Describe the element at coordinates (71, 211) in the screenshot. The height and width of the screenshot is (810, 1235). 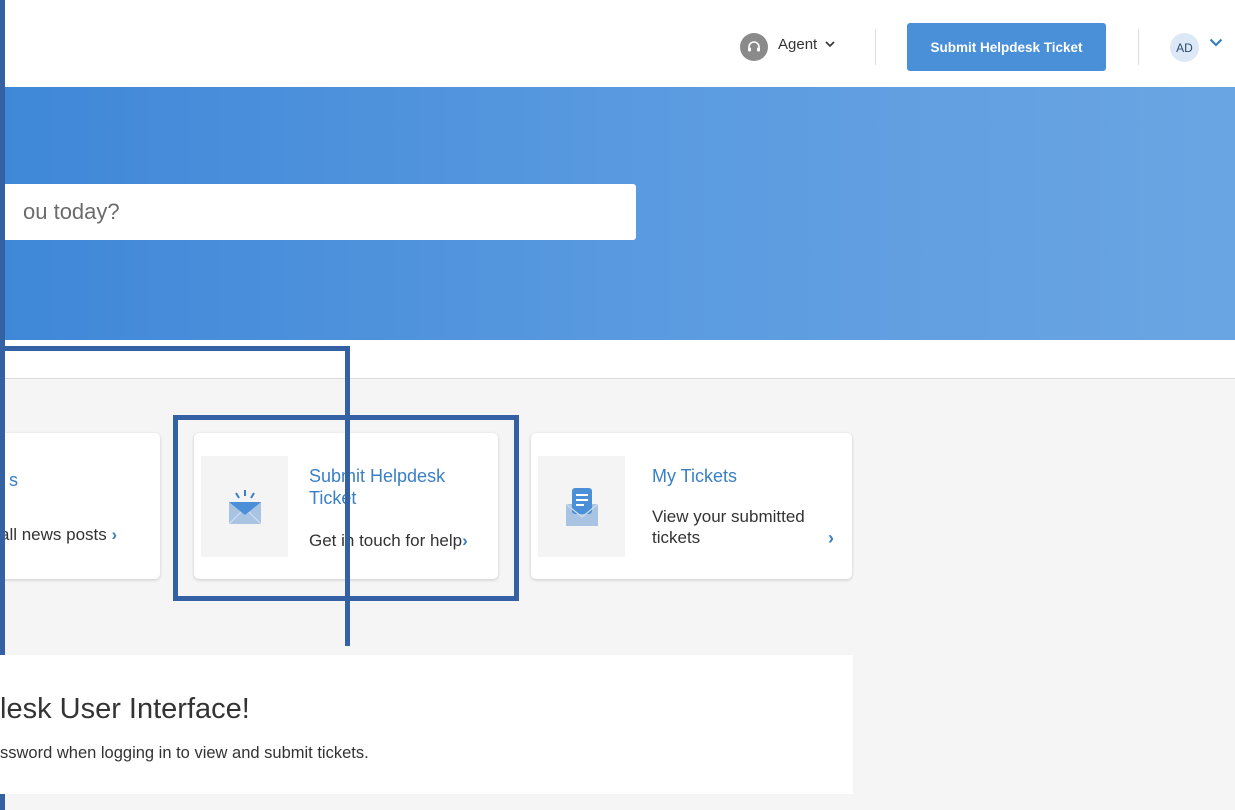
I see `search-placeholder: ou today?` at that location.